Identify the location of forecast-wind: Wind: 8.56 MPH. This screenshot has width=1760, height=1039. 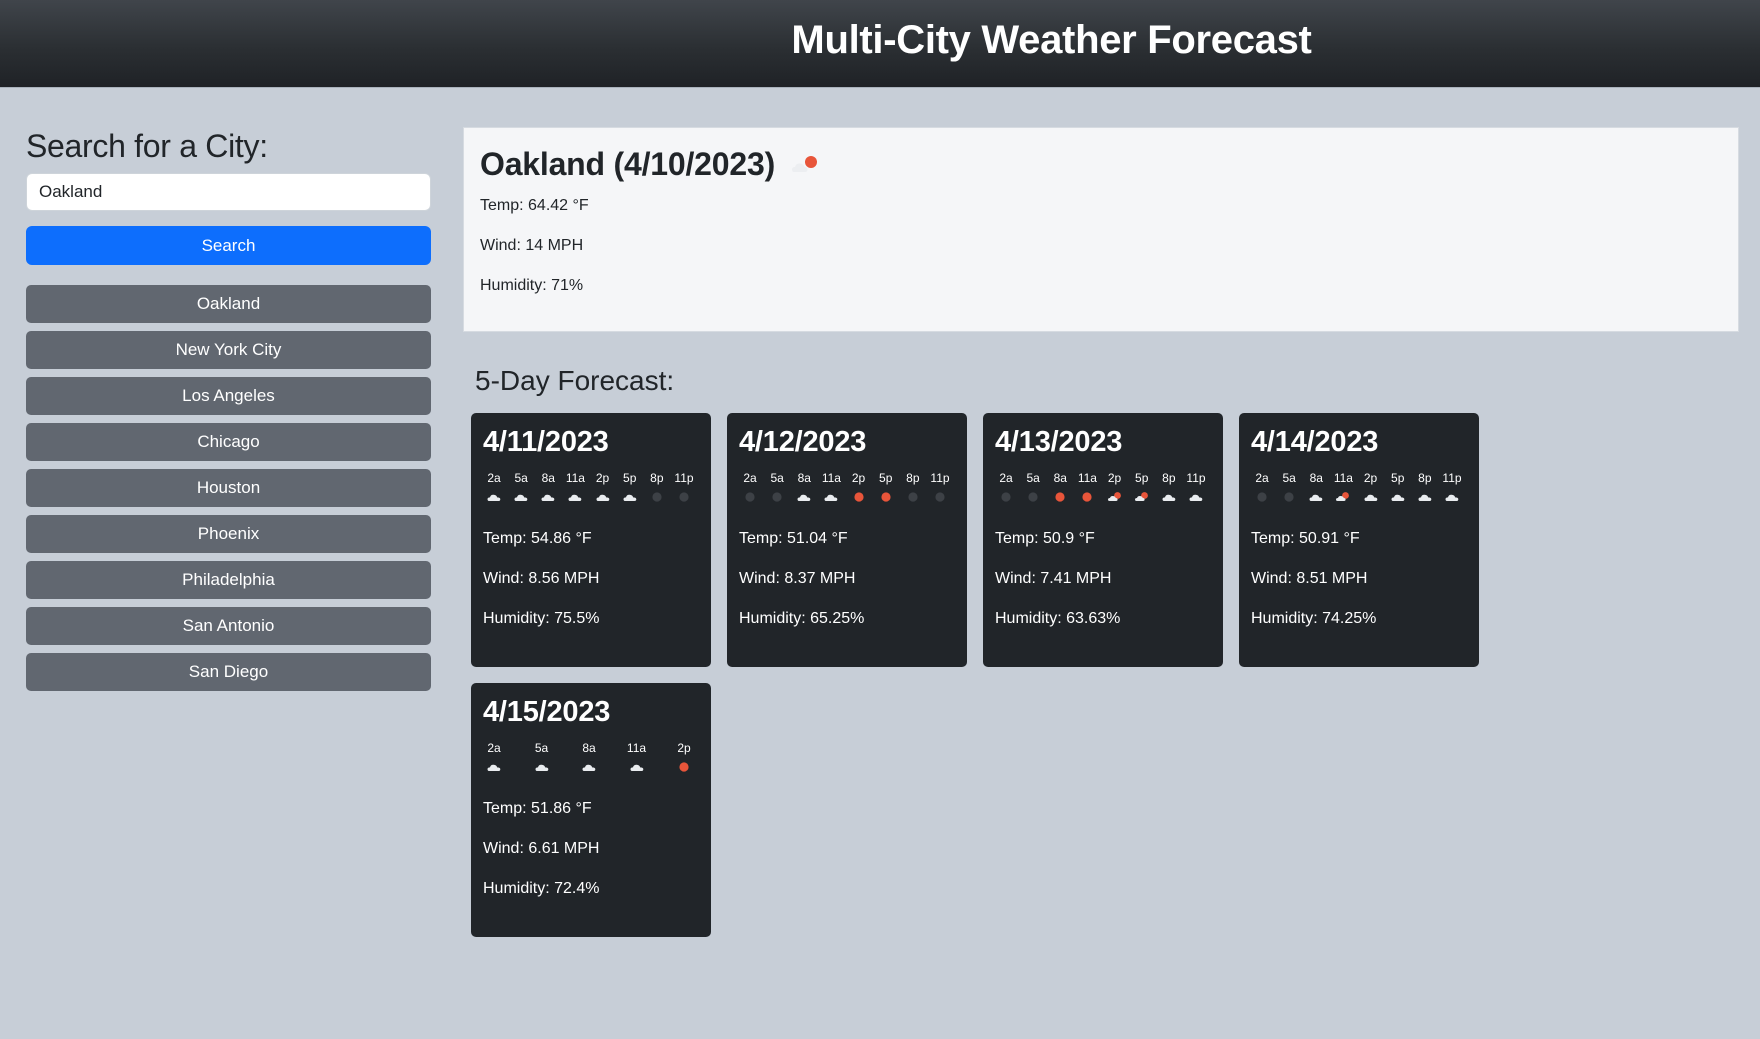
(541, 578).